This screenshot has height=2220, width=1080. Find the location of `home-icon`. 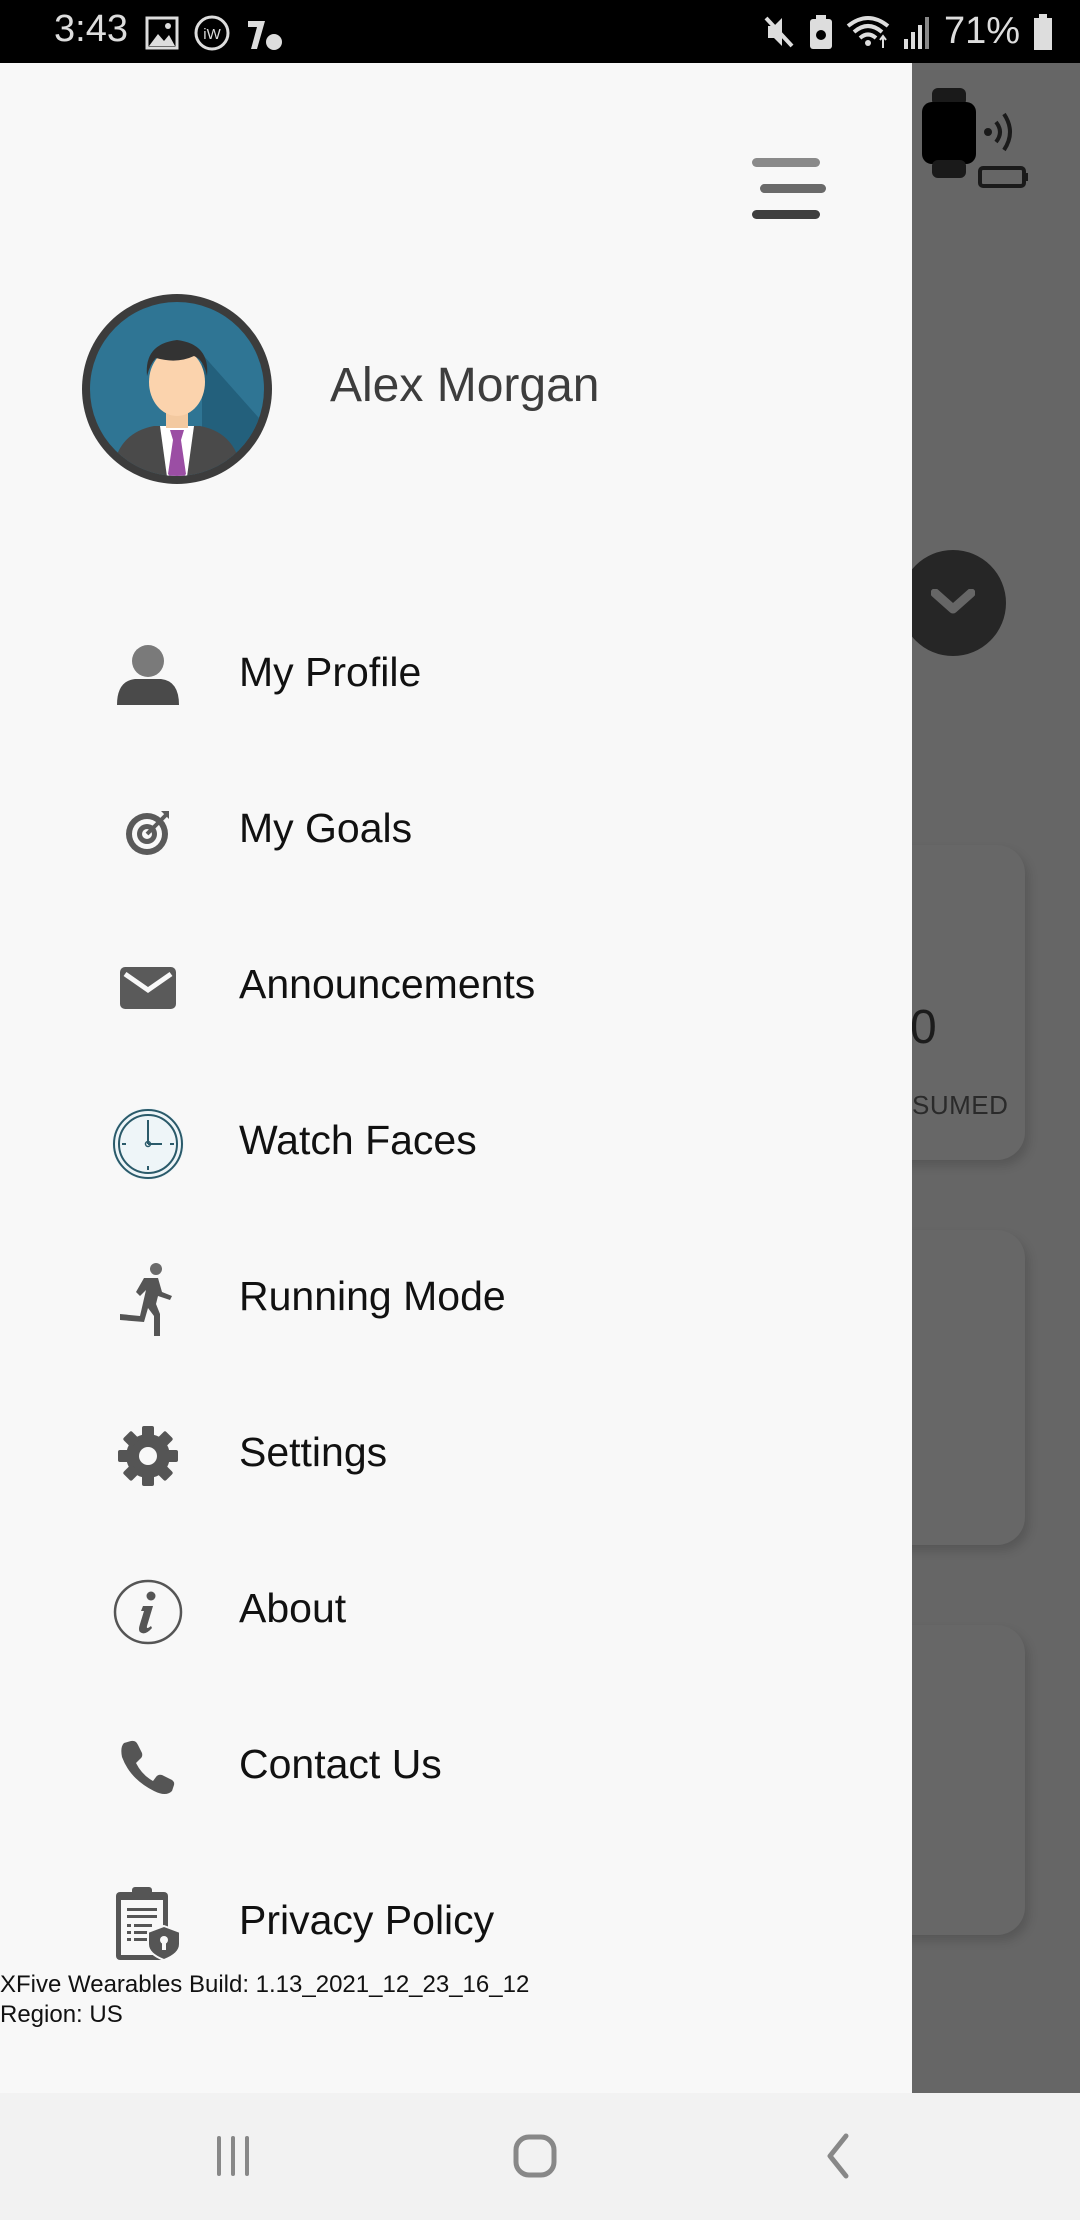

home-icon is located at coordinates (535, 2156).